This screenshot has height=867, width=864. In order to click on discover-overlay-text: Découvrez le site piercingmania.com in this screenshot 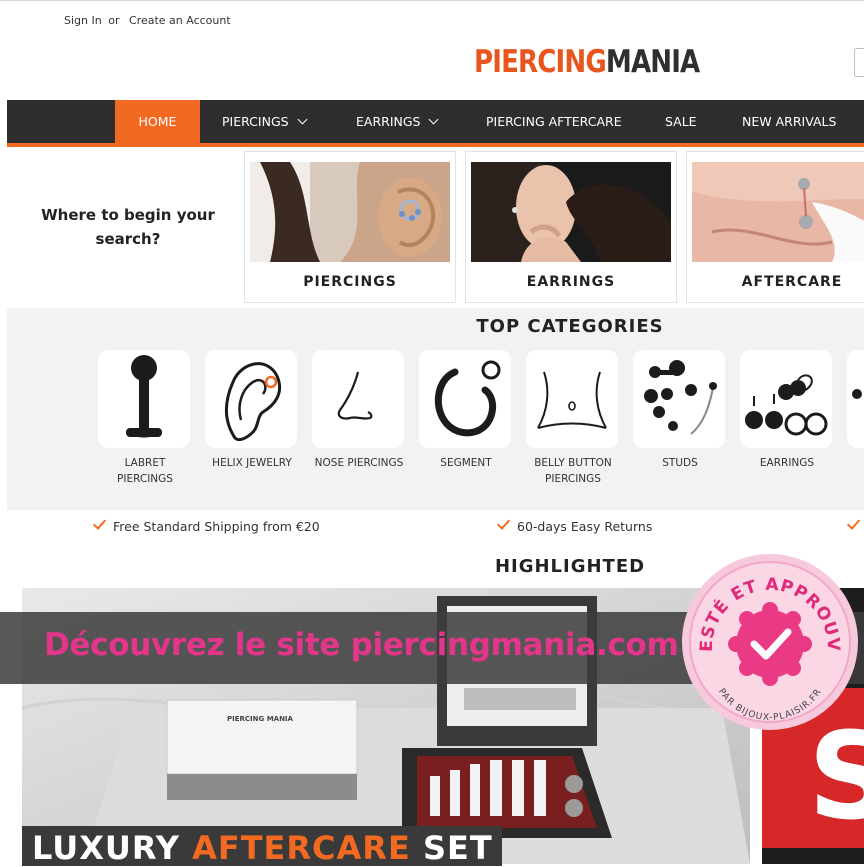, I will do `click(361, 645)`.